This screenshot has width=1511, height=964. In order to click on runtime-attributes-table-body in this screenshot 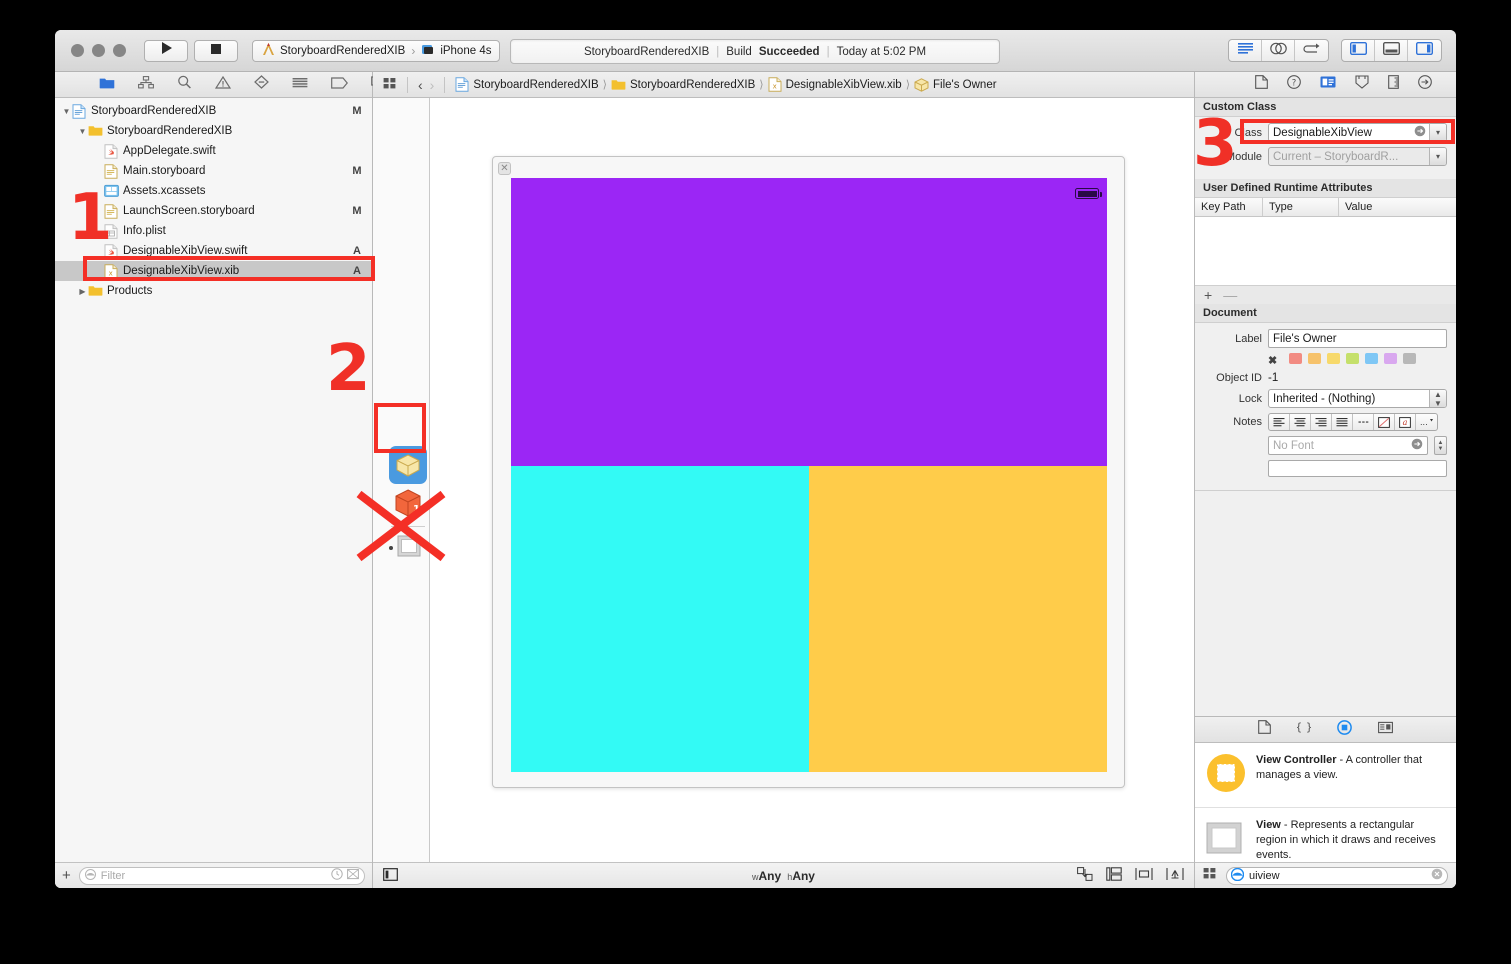, I will do `click(1325, 251)`.